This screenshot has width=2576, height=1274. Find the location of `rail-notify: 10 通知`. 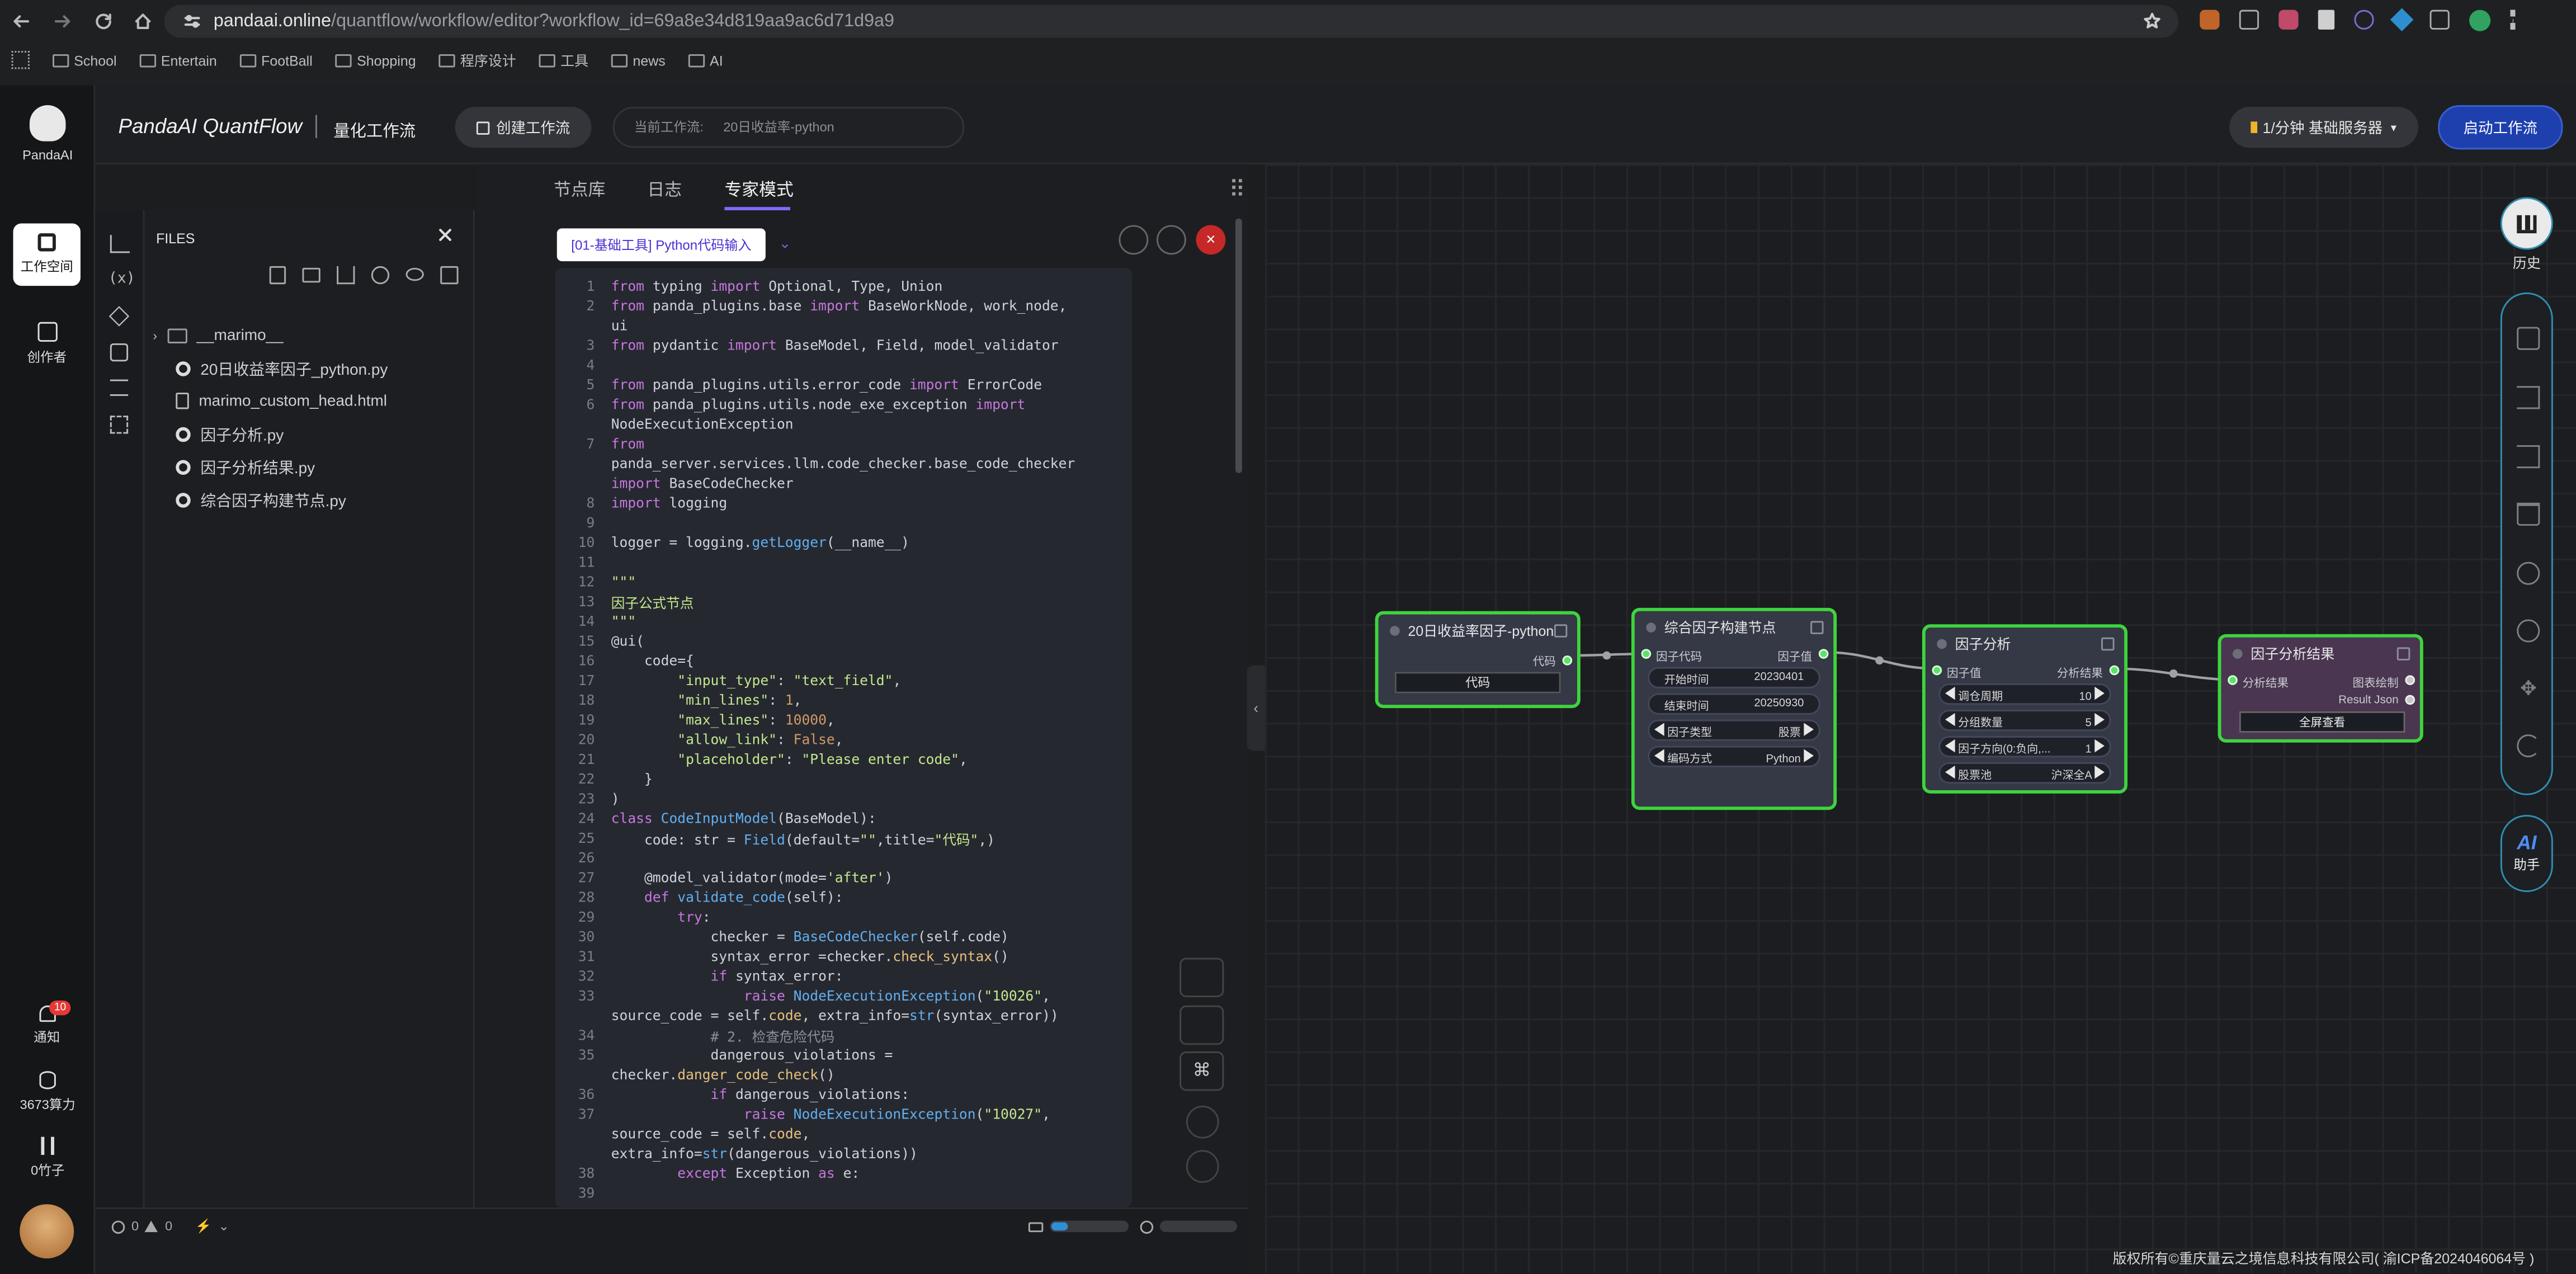

rail-notify: 10 通知 is located at coordinates (47, 1023).